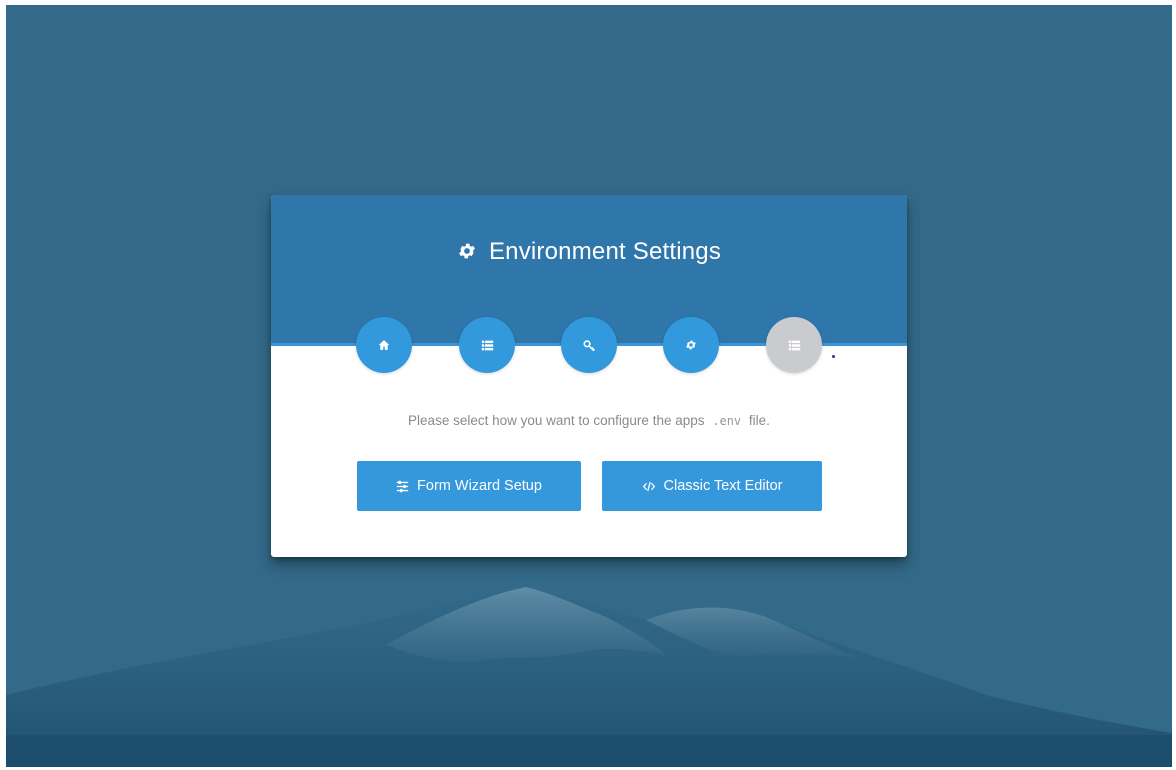 The width and height of the screenshot is (1176, 770). Describe the element at coordinates (759, 420) in the screenshot. I see `description-suffix: file.` at that location.